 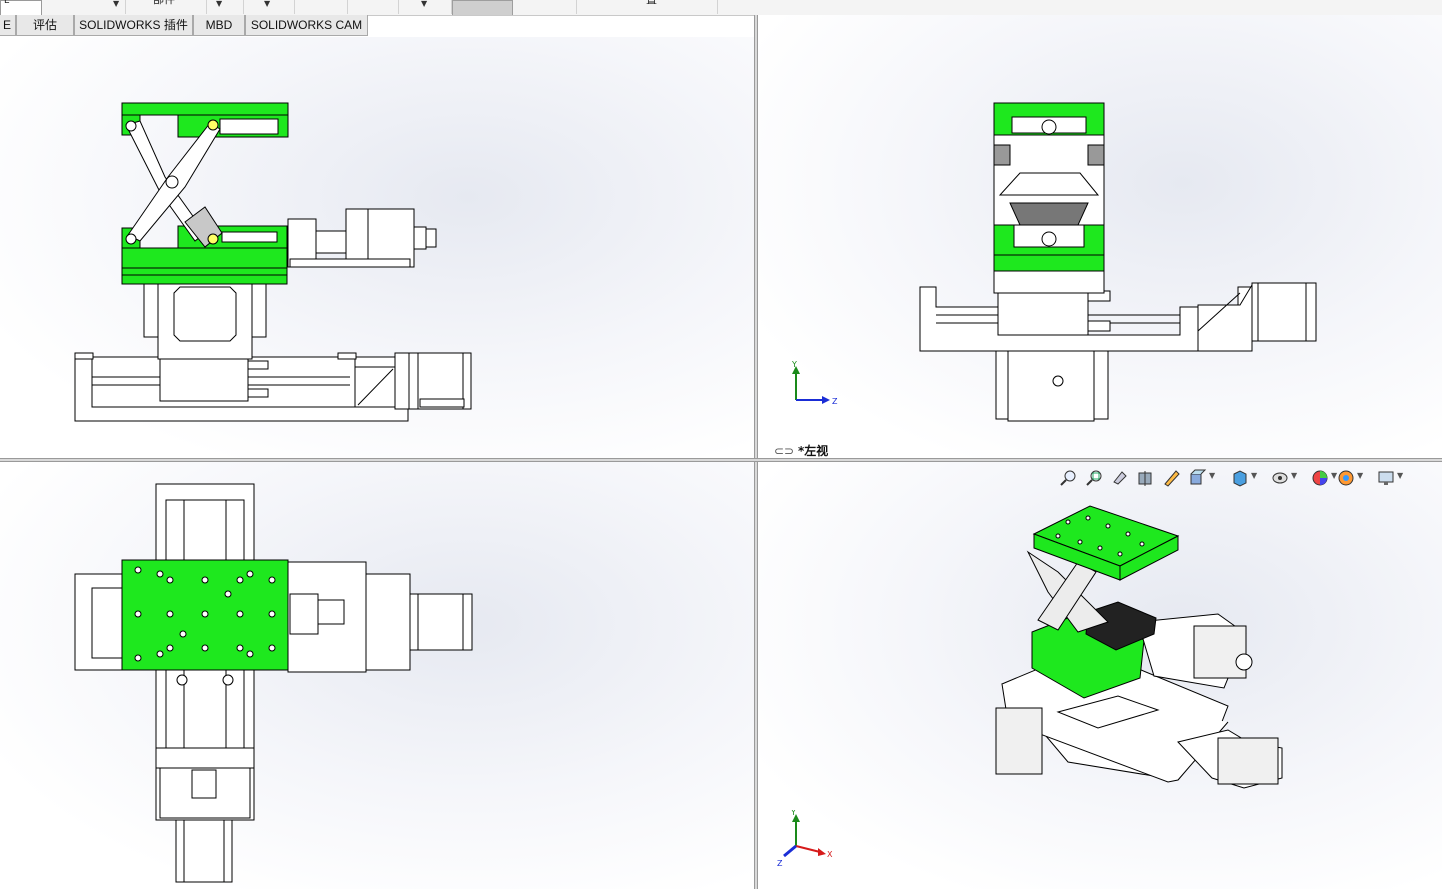 What do you see at coordinates (830, 854) in the screenshot?
I see `triad-x-label: X` at bounding box center [830, 854].